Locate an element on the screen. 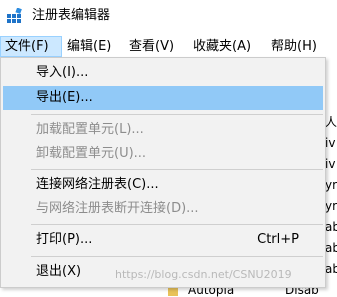 Image resolution: width=337 pixels, height=297 pixels. menu-view: 查看(V) is located at coordinates (151, 46).